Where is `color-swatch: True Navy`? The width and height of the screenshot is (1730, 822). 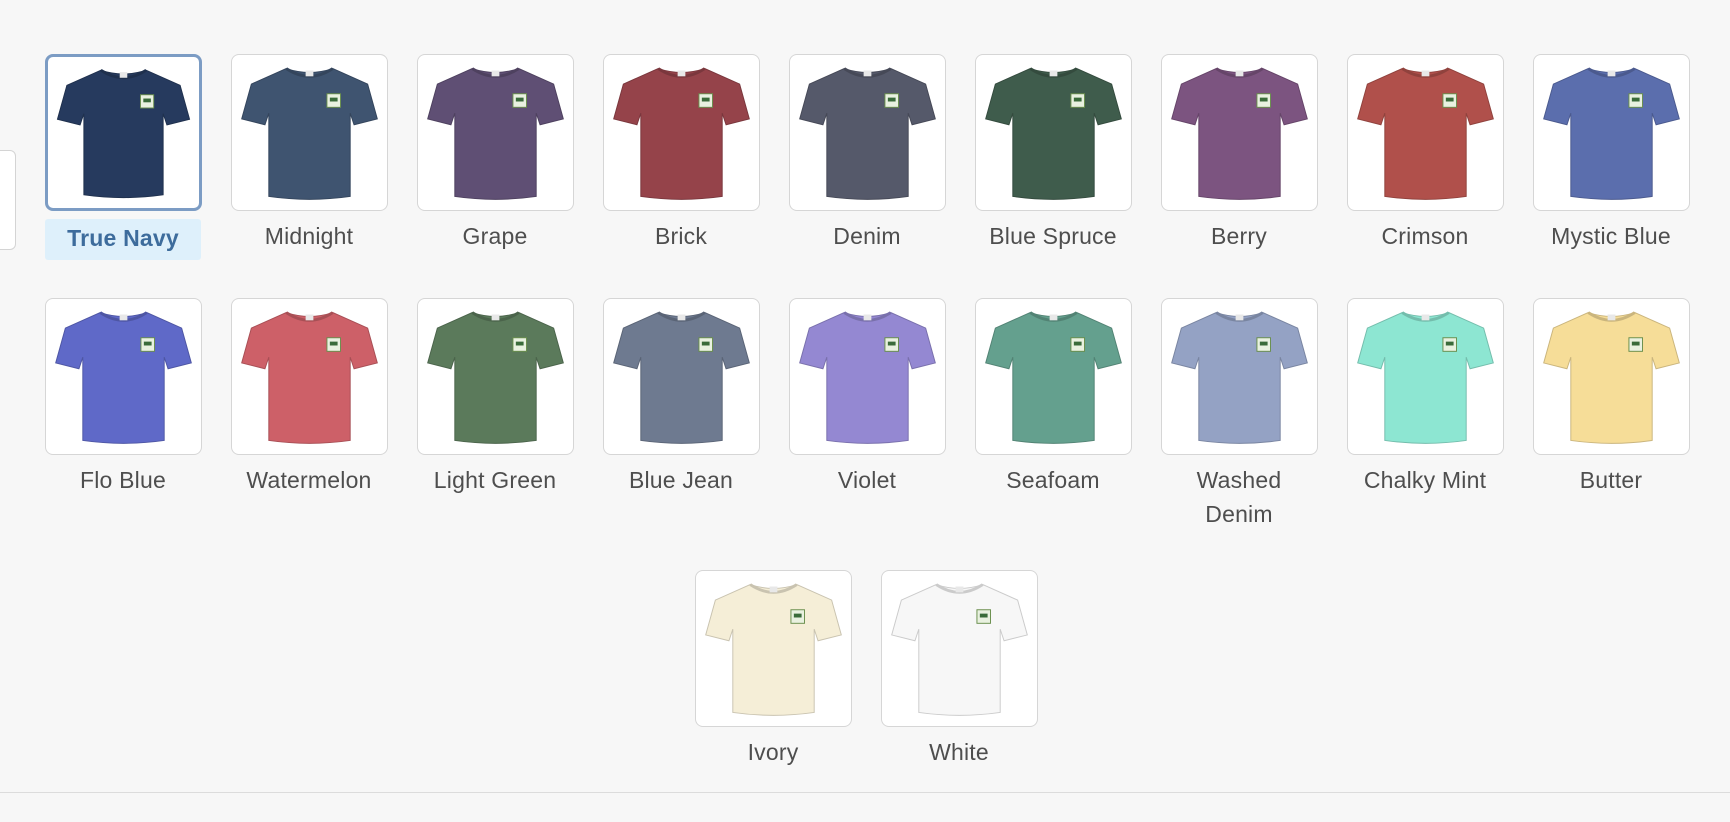
color-swatch: True Navy is located at coordinates (123, 157).